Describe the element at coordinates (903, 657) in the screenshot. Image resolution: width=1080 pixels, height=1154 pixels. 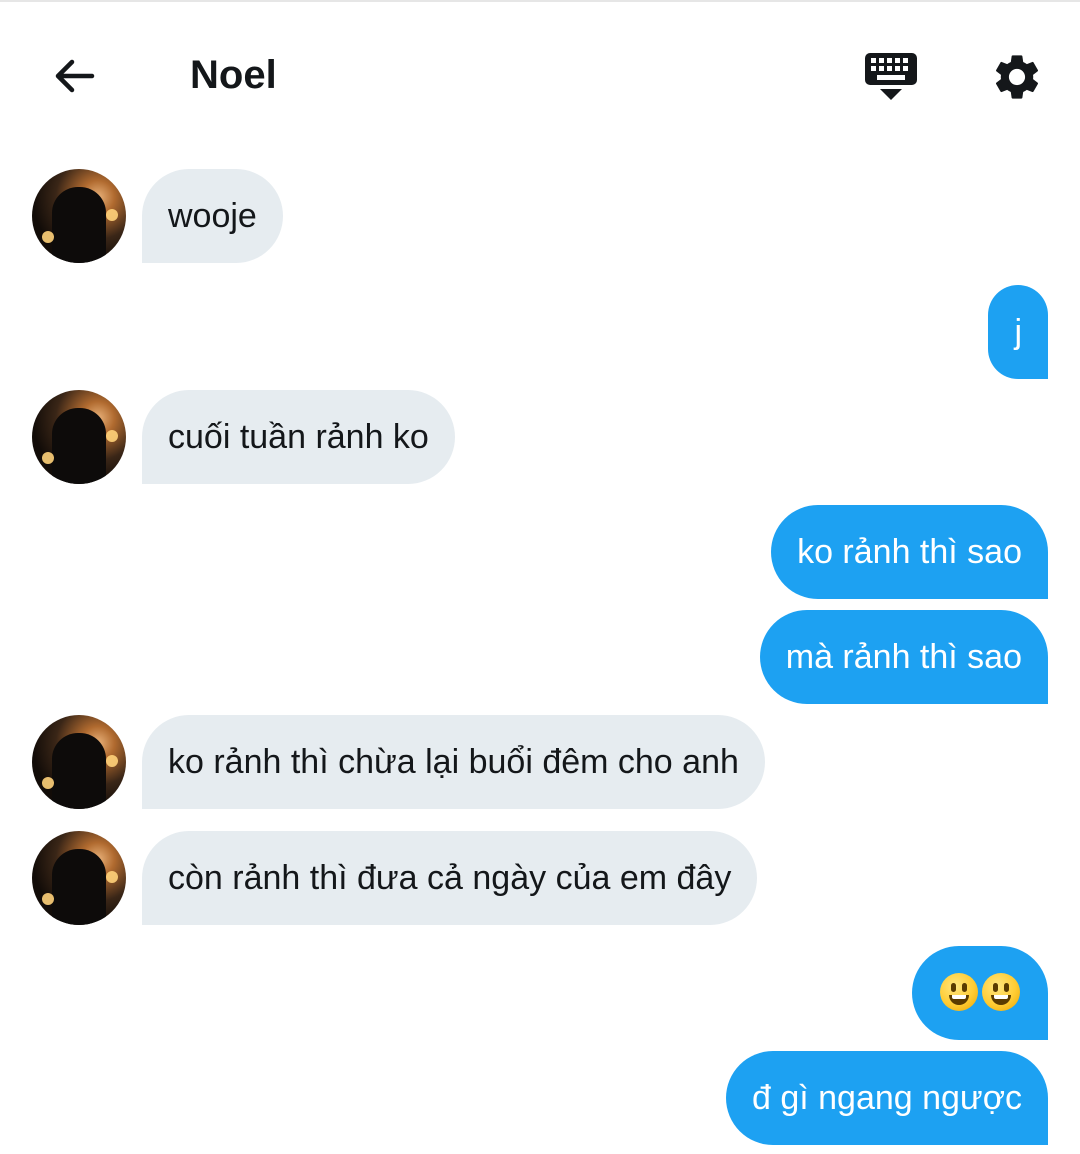
I see `message-bubble-outgoing: mà rảnh thì sao` at that location.